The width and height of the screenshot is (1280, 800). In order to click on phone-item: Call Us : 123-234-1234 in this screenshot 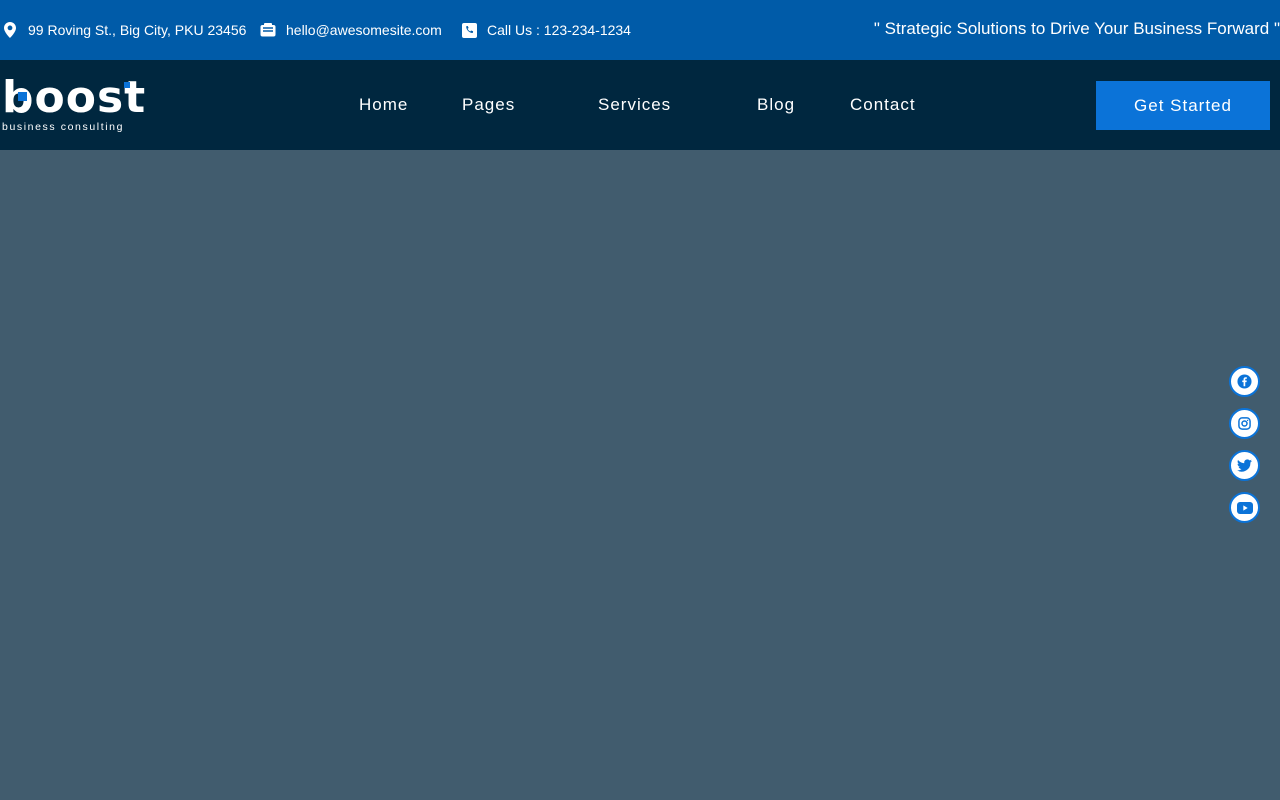, I will do `click(546, 30)`.